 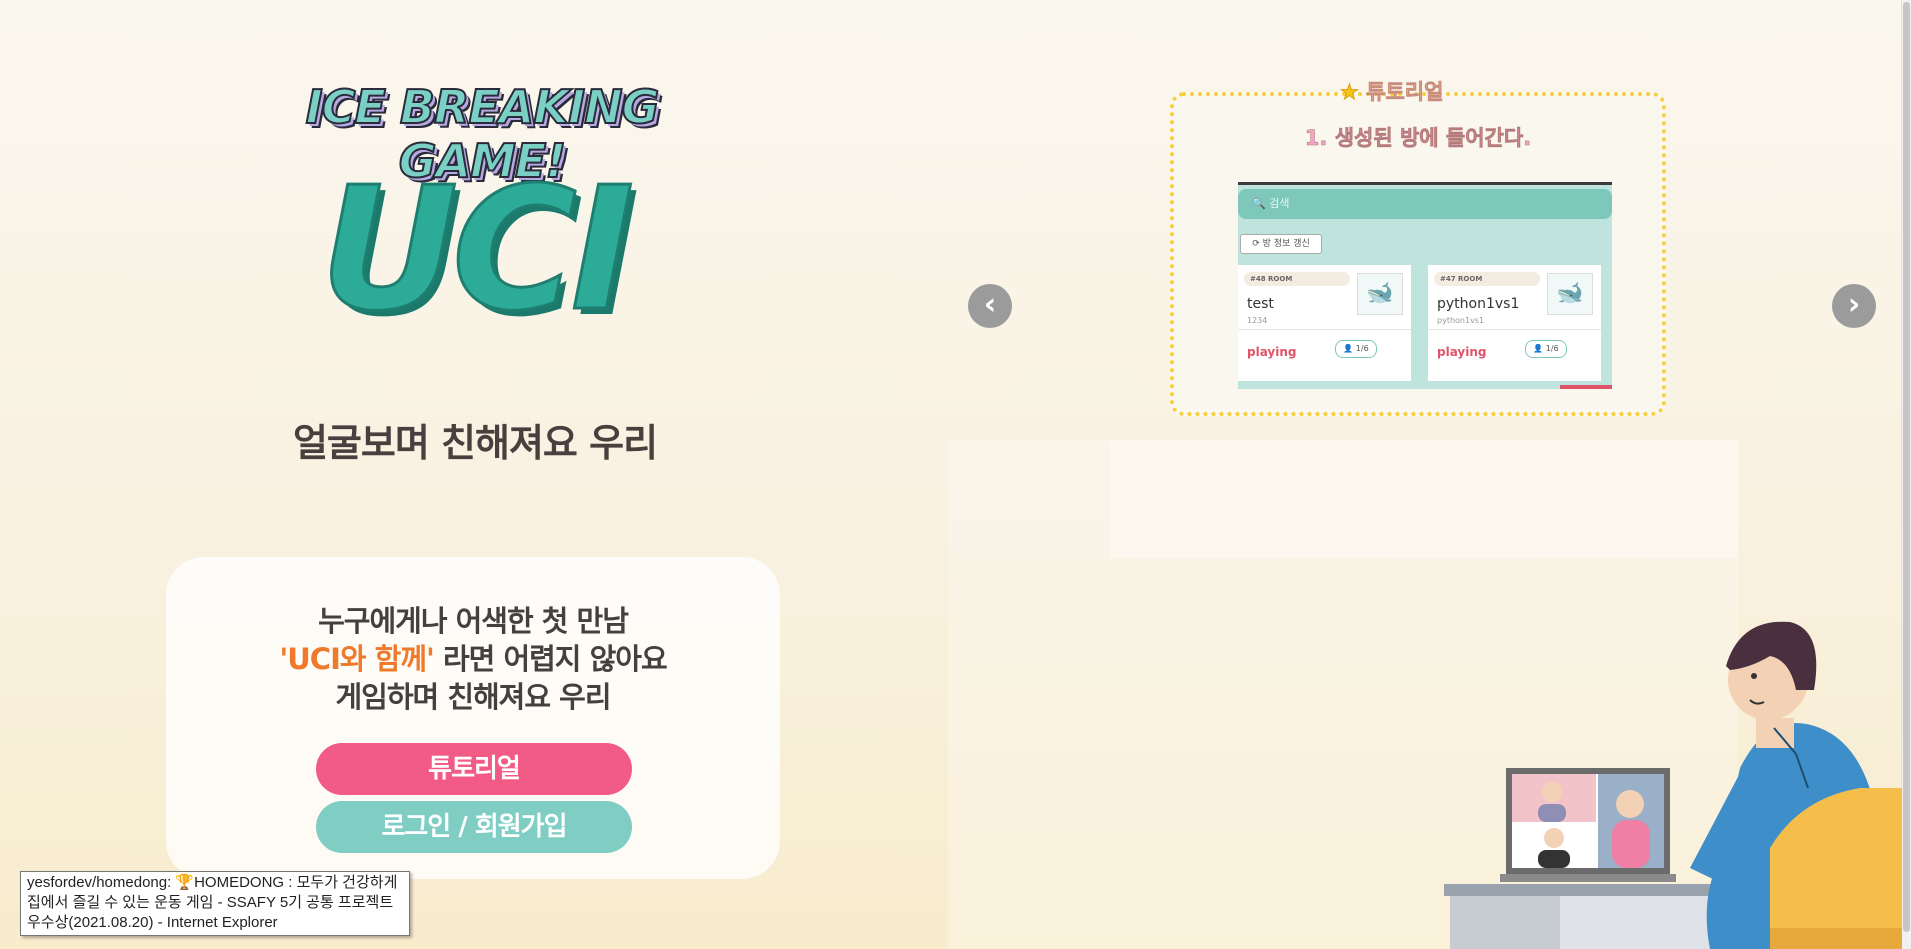 I want to click on screenshot-refresh-button: ⟳ 방 정보 갱신, so click(x=1281, y=244).